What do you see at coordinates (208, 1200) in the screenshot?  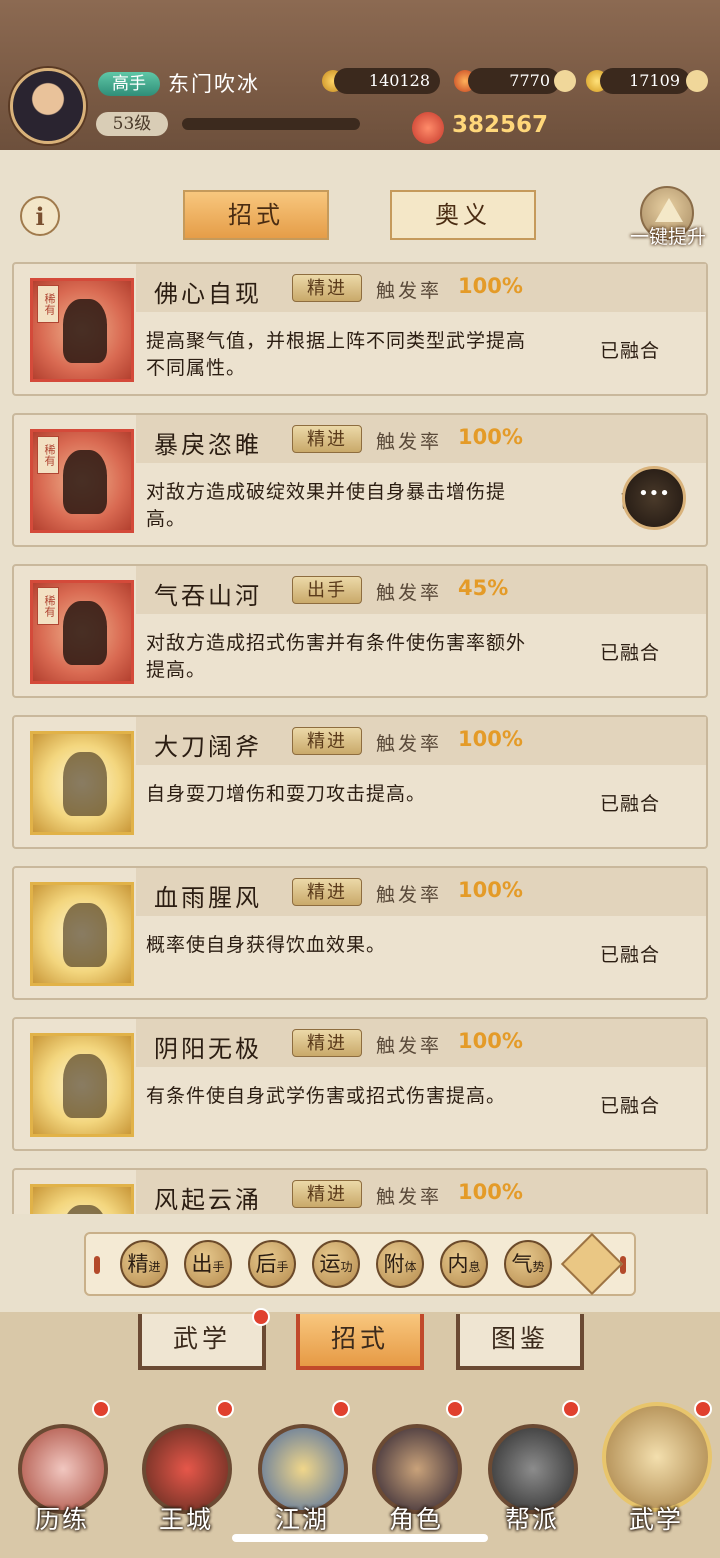 I see `skill-name: 风起云涌` at bounding box center [208, 1200].